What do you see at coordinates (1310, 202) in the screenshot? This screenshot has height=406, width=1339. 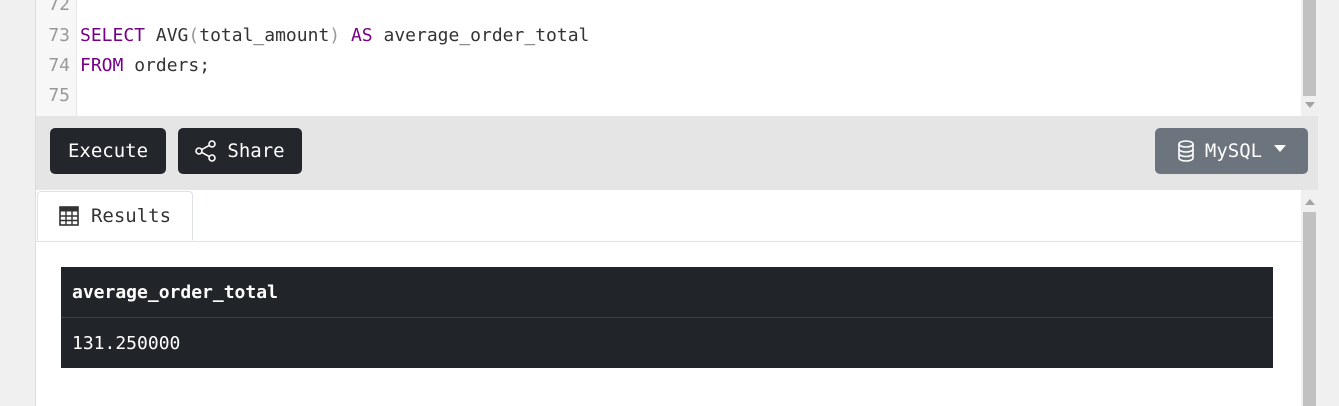 I see `scroll-up-arrow-icon` at bounding box center [1310, 202].